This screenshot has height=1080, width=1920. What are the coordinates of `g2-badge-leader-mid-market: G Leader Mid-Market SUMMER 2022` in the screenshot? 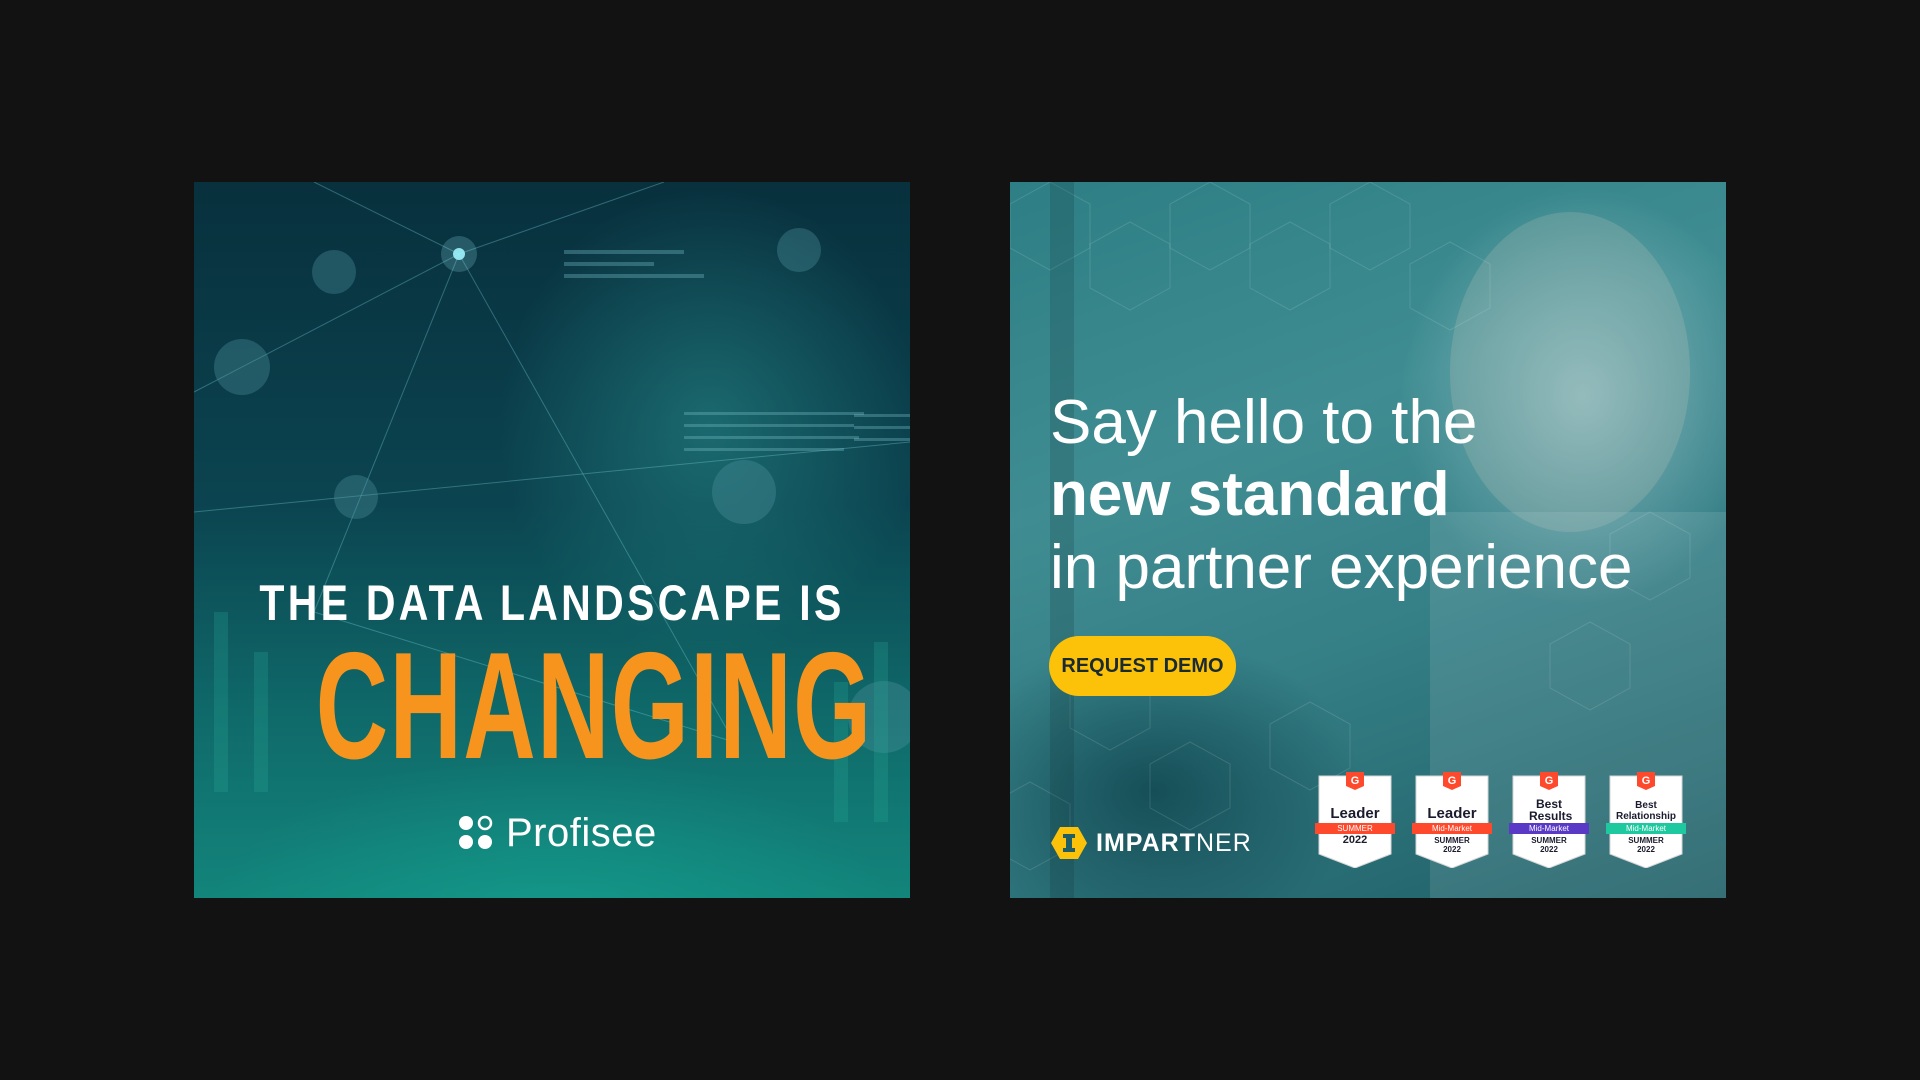 It's located at (1452, 820).